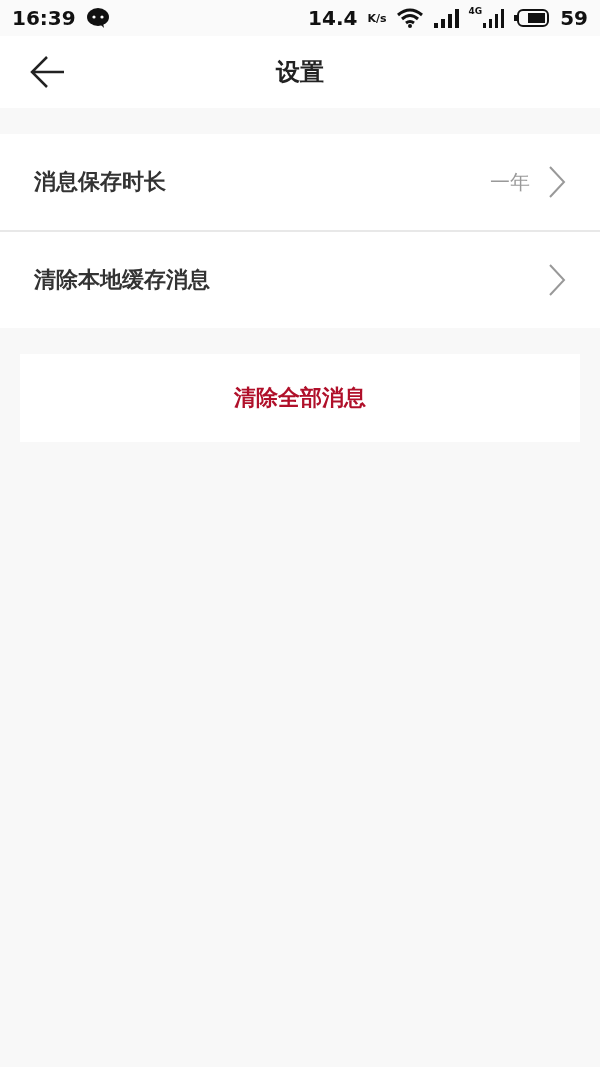 This screenshot has height=1067, width=600. I want to click on clear-all-button: 清除全部消息, so click(300, 398).